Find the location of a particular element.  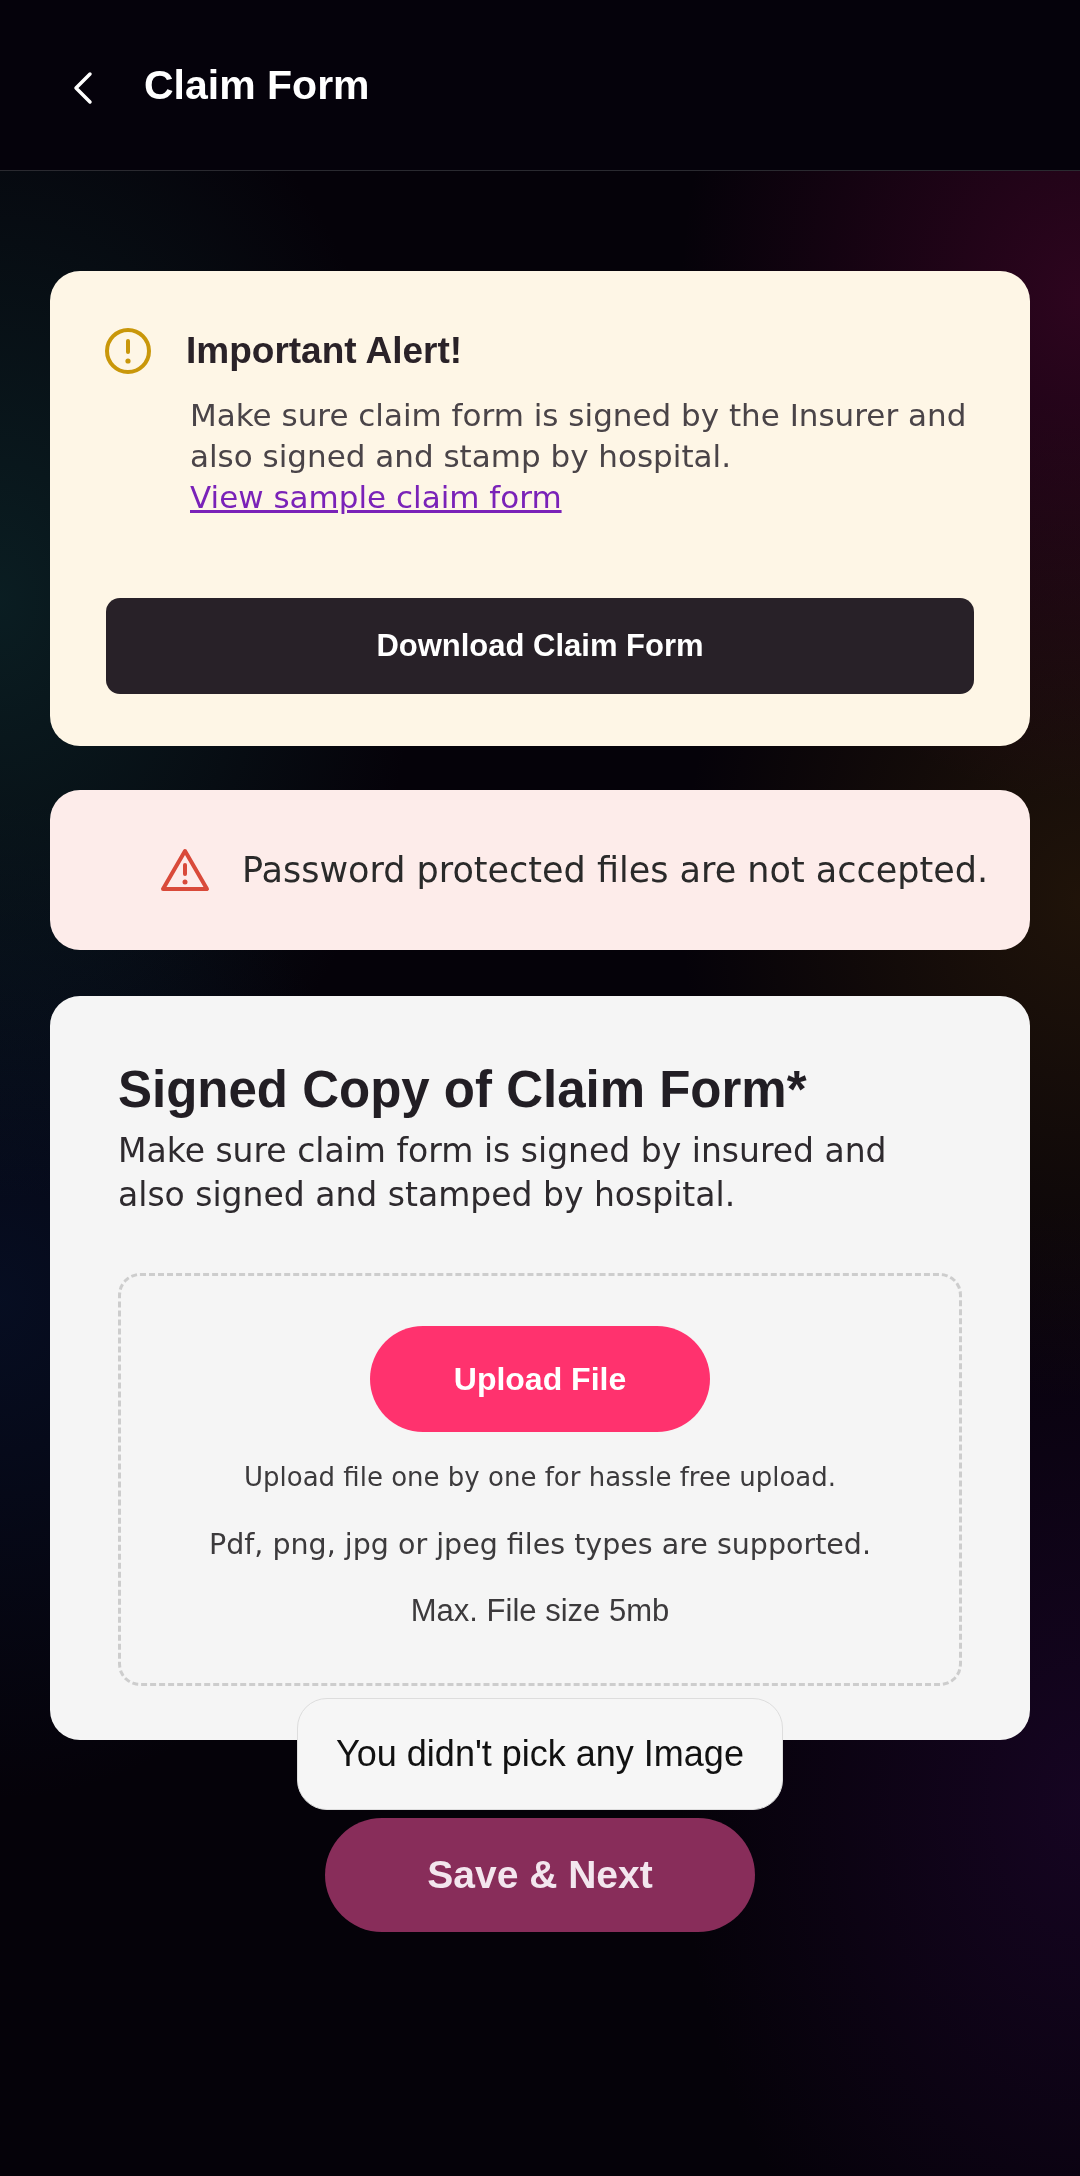

download-button: Download Claim Form is located at coordinates (540, 646).